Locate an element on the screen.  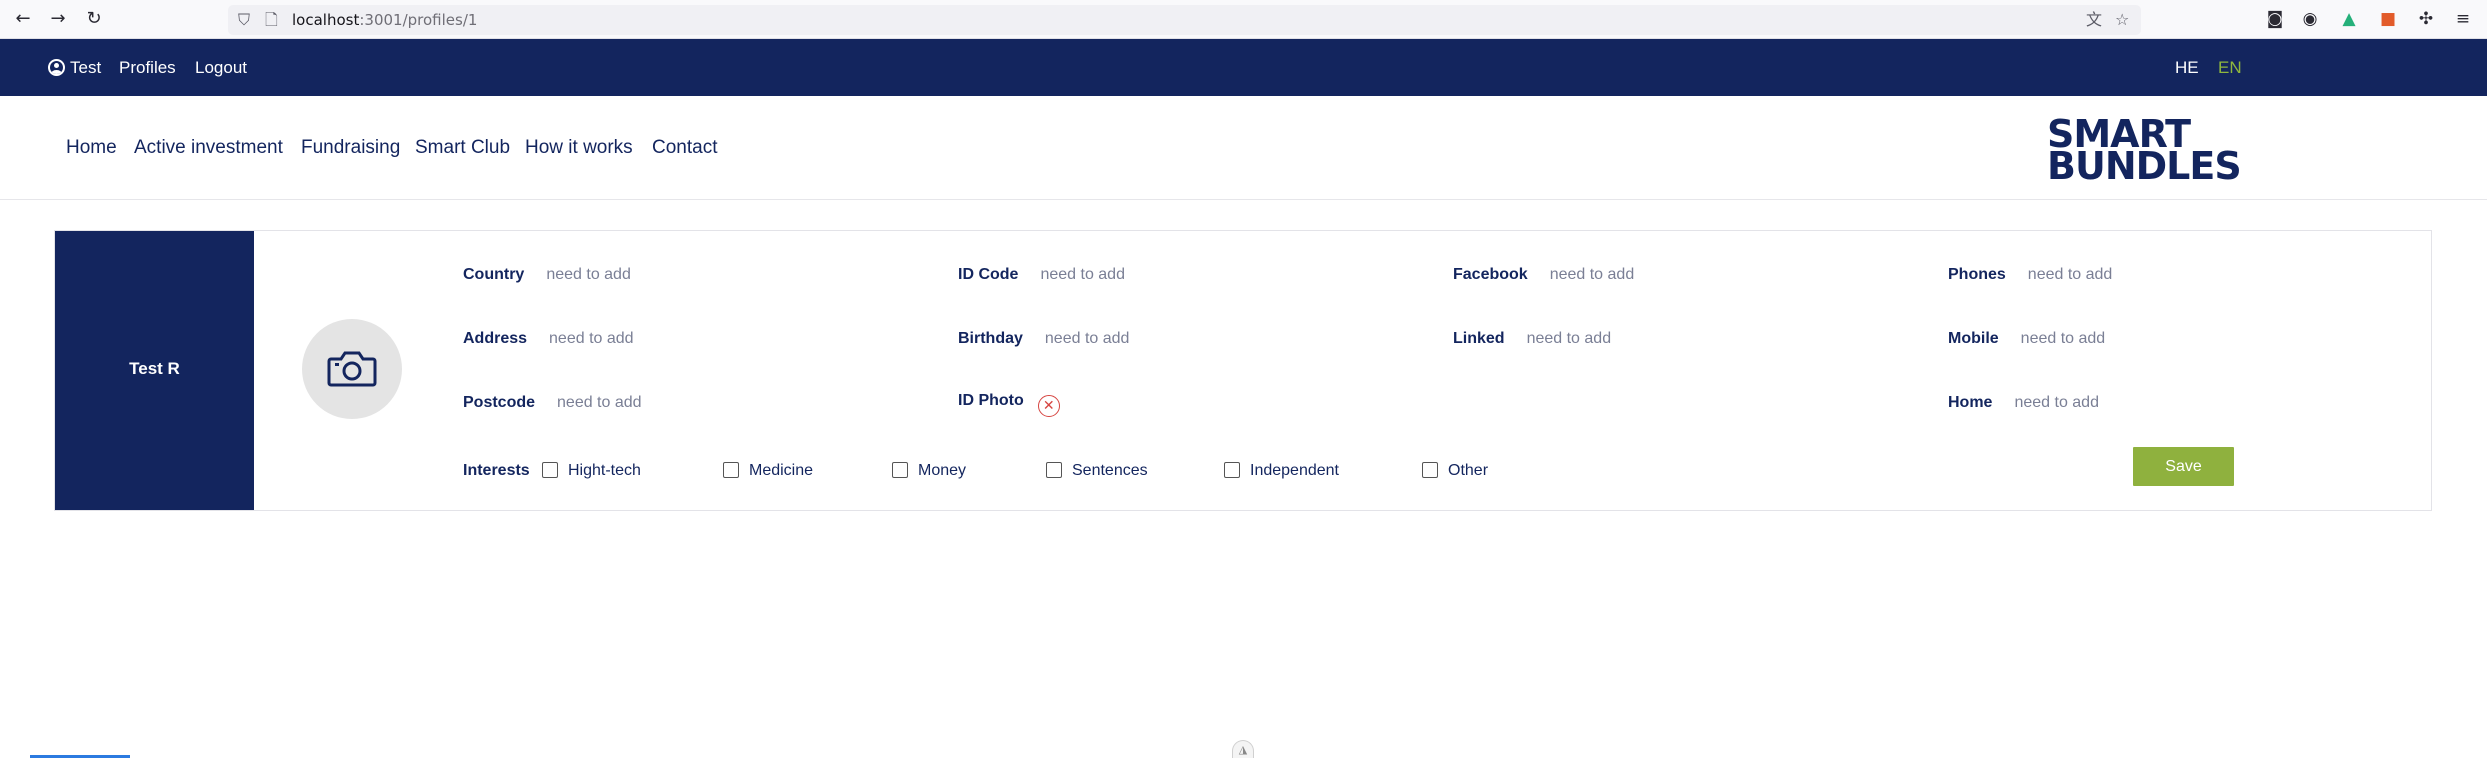
logo: SMART BUNDLES is located at coordinates (2144, 151).